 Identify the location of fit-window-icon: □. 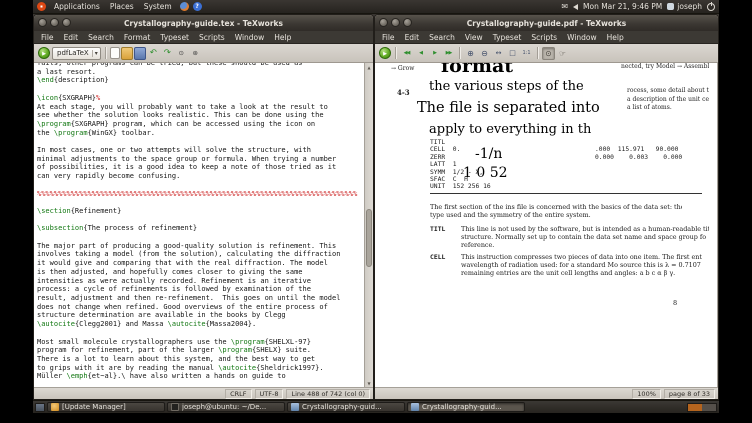
(512, 53).